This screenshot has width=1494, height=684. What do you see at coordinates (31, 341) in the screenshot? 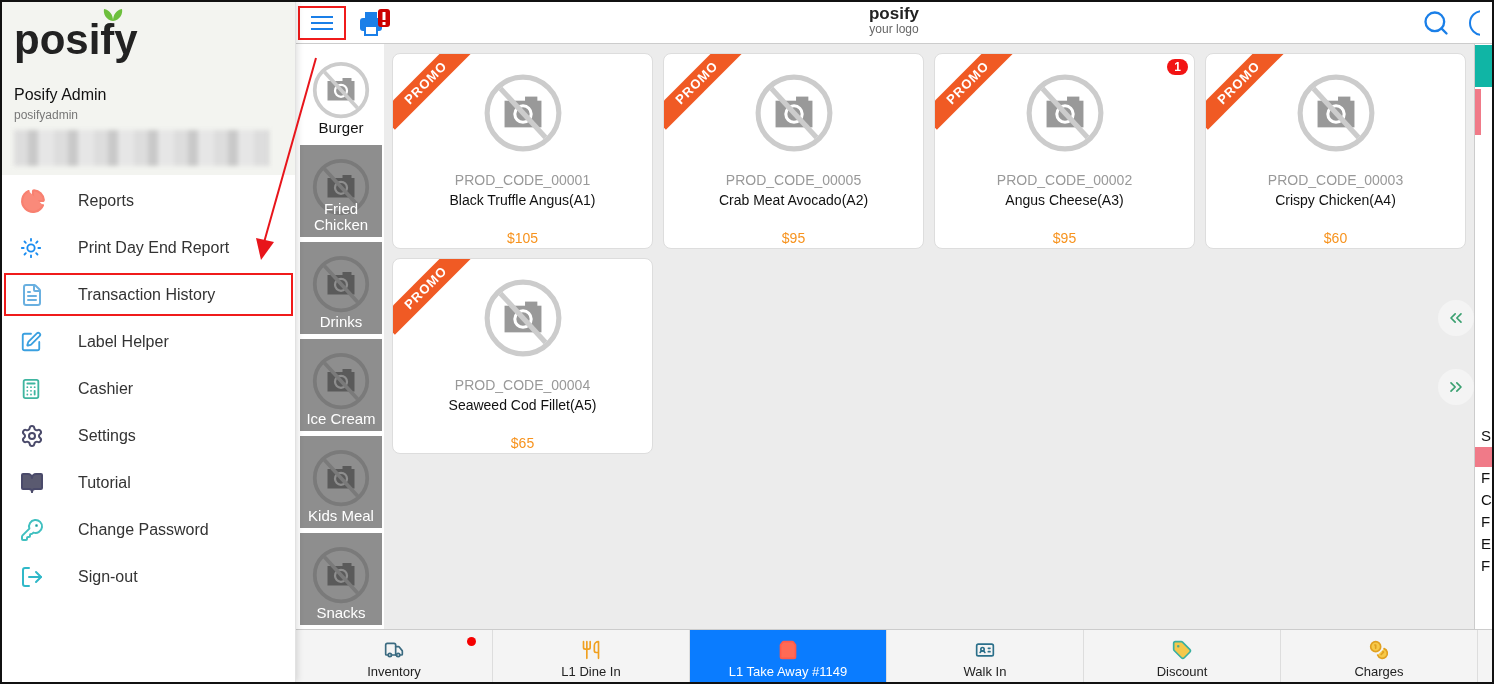
I see `pen-icon` at bounding box center [31, 341].